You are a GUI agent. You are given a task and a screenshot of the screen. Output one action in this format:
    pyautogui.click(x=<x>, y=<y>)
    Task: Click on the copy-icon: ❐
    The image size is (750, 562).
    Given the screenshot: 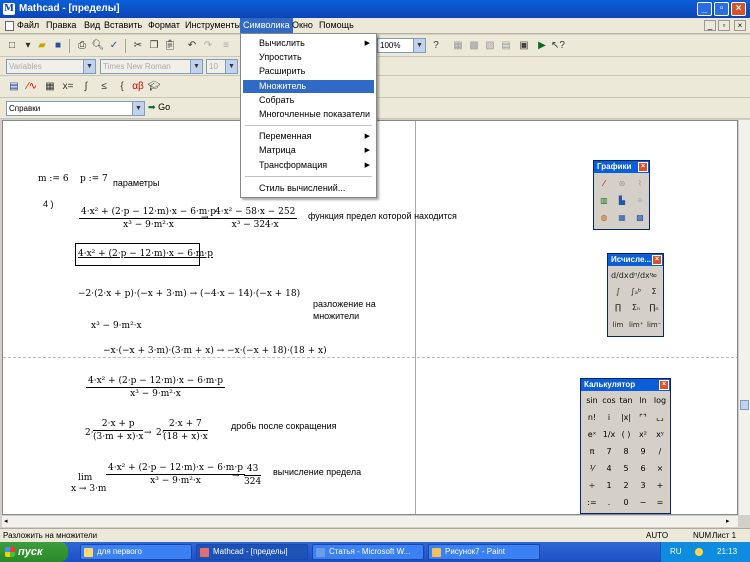 What is the action you would take?
    pyautogui.click(x=154, y=45)
    